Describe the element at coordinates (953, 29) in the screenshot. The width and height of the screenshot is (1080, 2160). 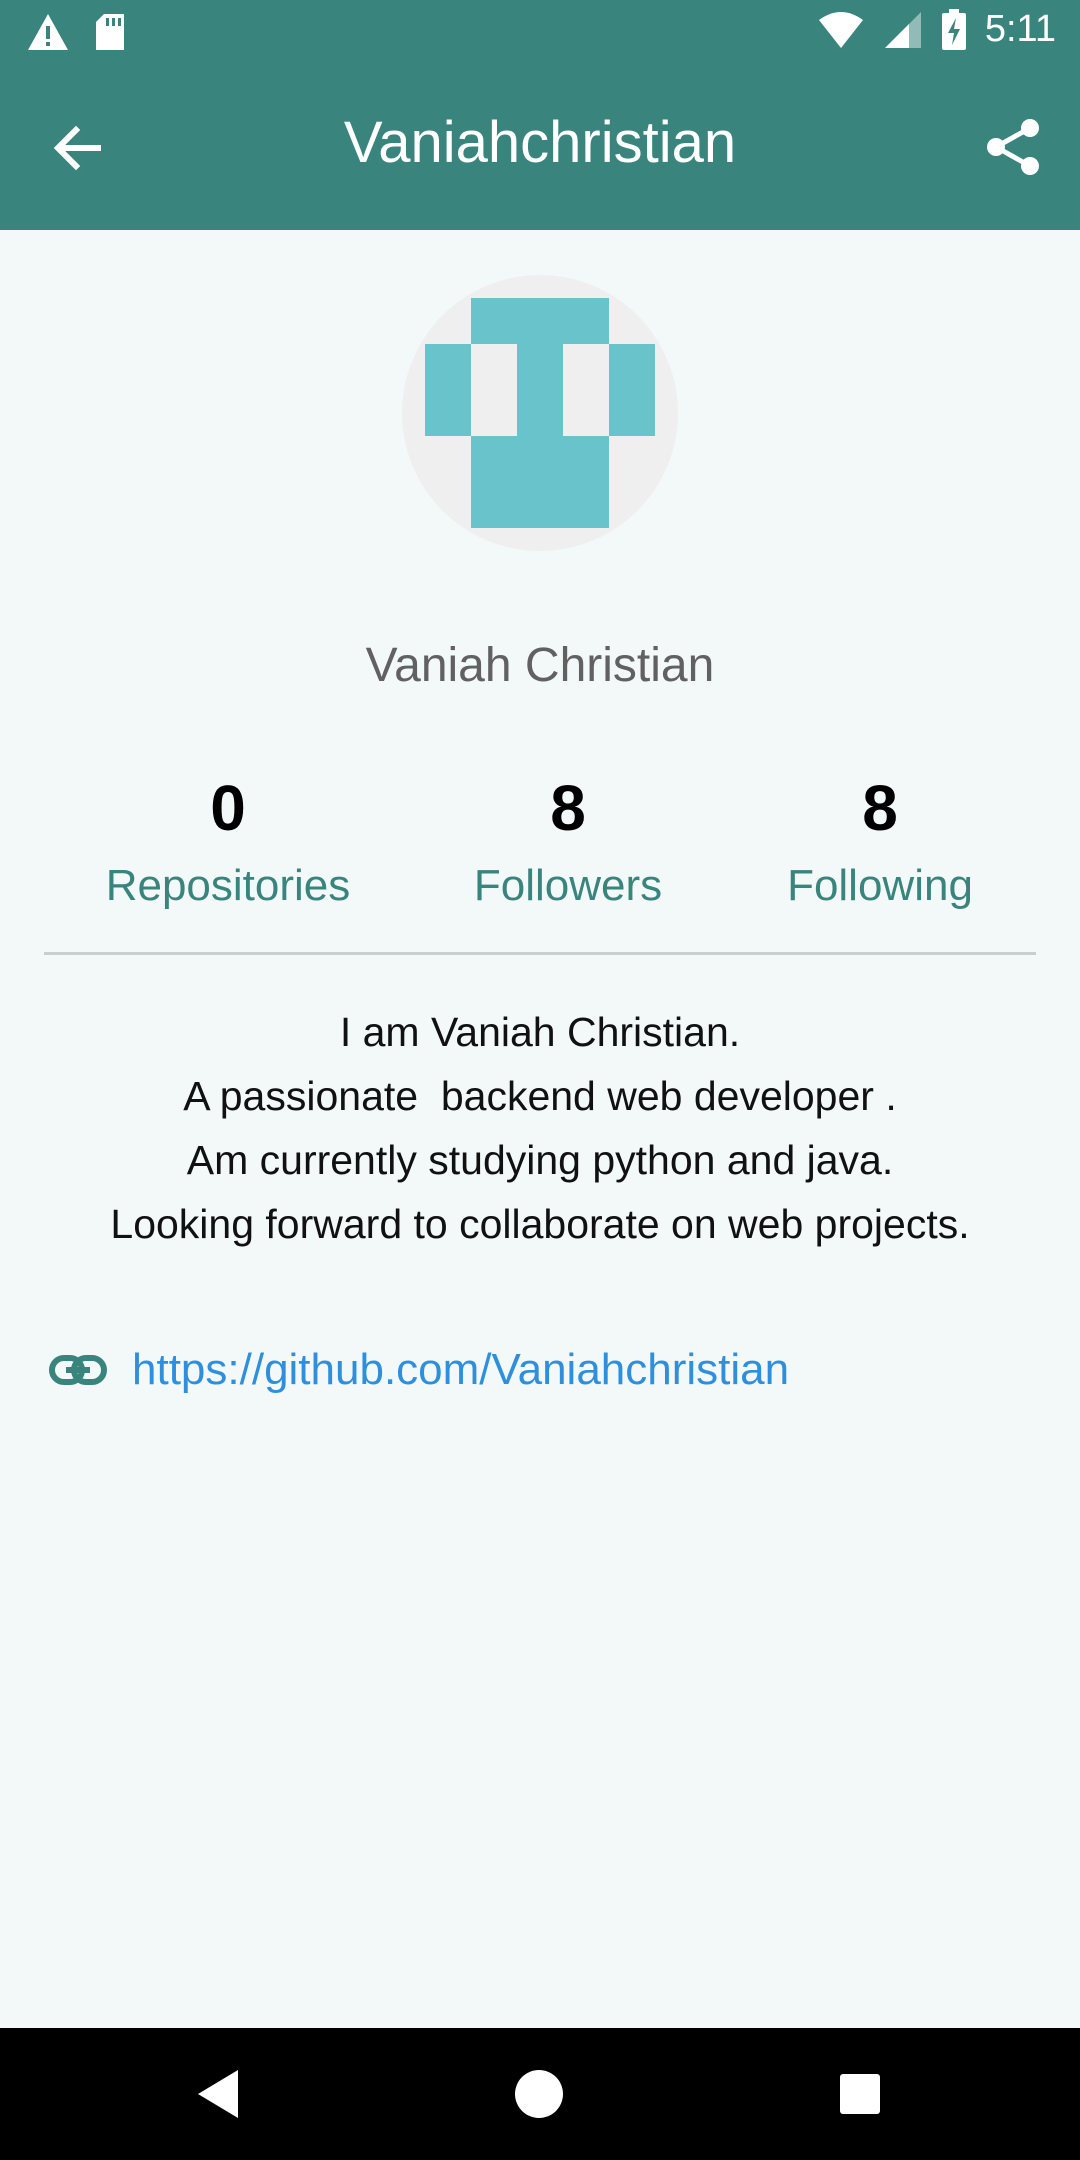
I see `battery-charging-icon` at that location.